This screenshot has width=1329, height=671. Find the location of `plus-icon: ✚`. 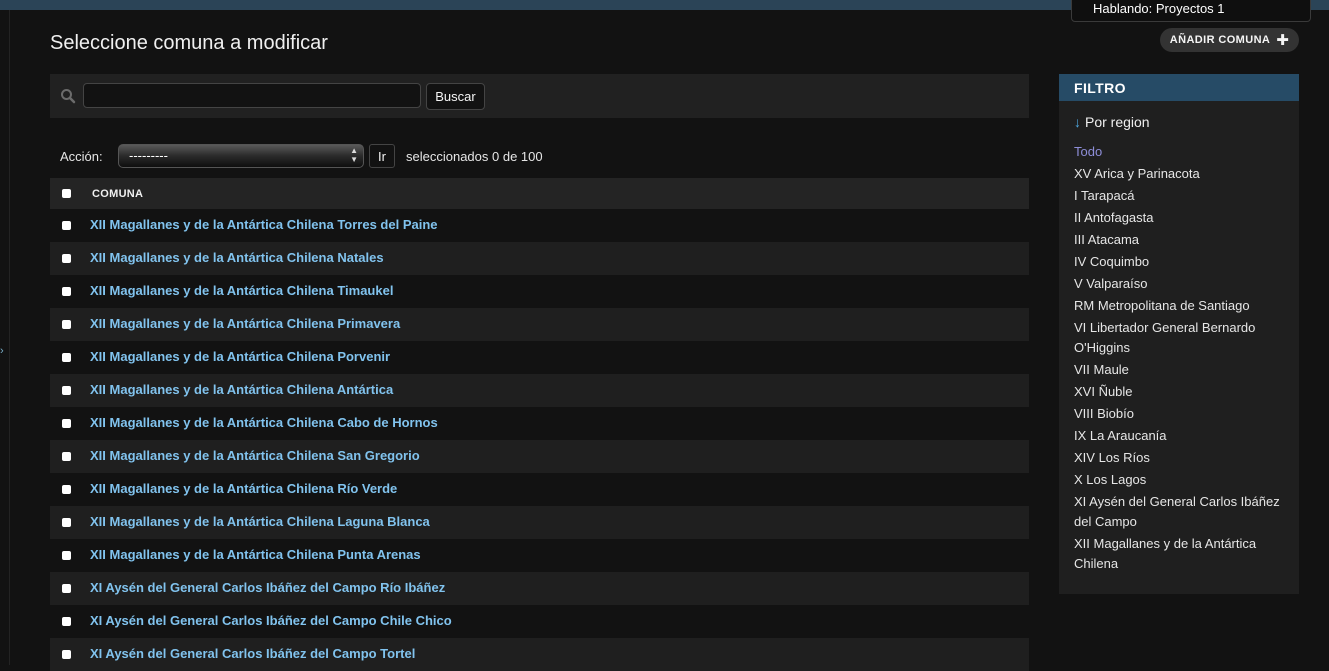

plus-icon: ✚ is located at coordinates (1283, 40).